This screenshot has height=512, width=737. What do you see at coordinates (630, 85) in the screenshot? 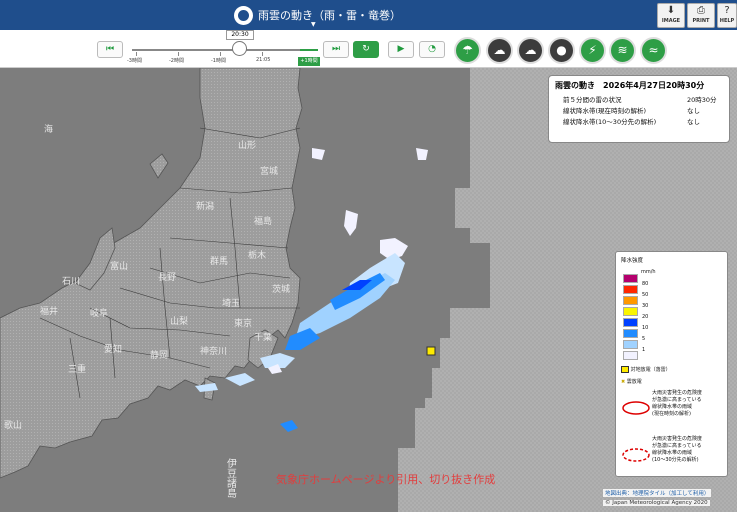
I see `status-panel-title: 雨雲の動き 2026年4月27日20時30分` at bounding box center [630, 85].